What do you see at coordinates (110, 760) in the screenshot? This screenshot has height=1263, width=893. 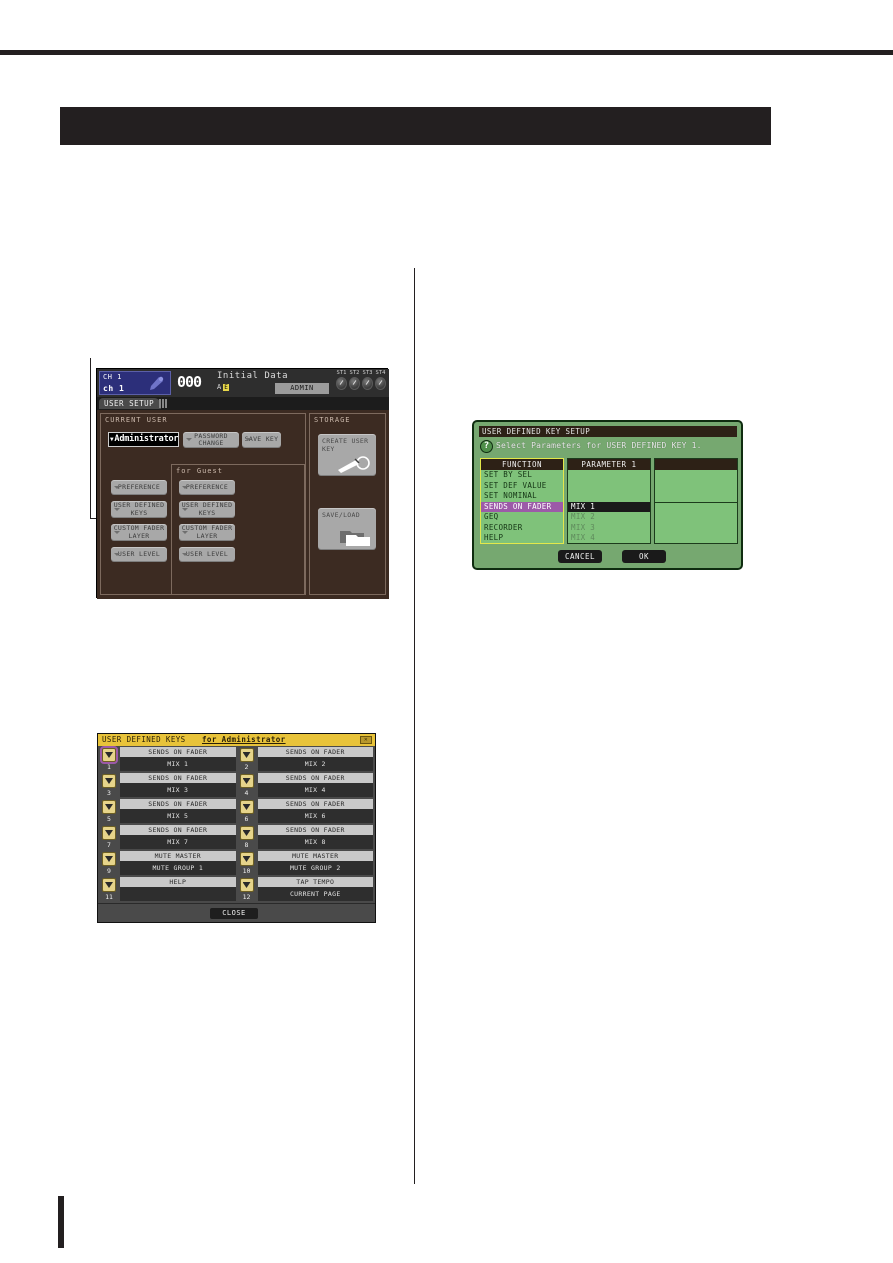 I see `udk-key-button-1: 1` at bounding box center [110, 760].